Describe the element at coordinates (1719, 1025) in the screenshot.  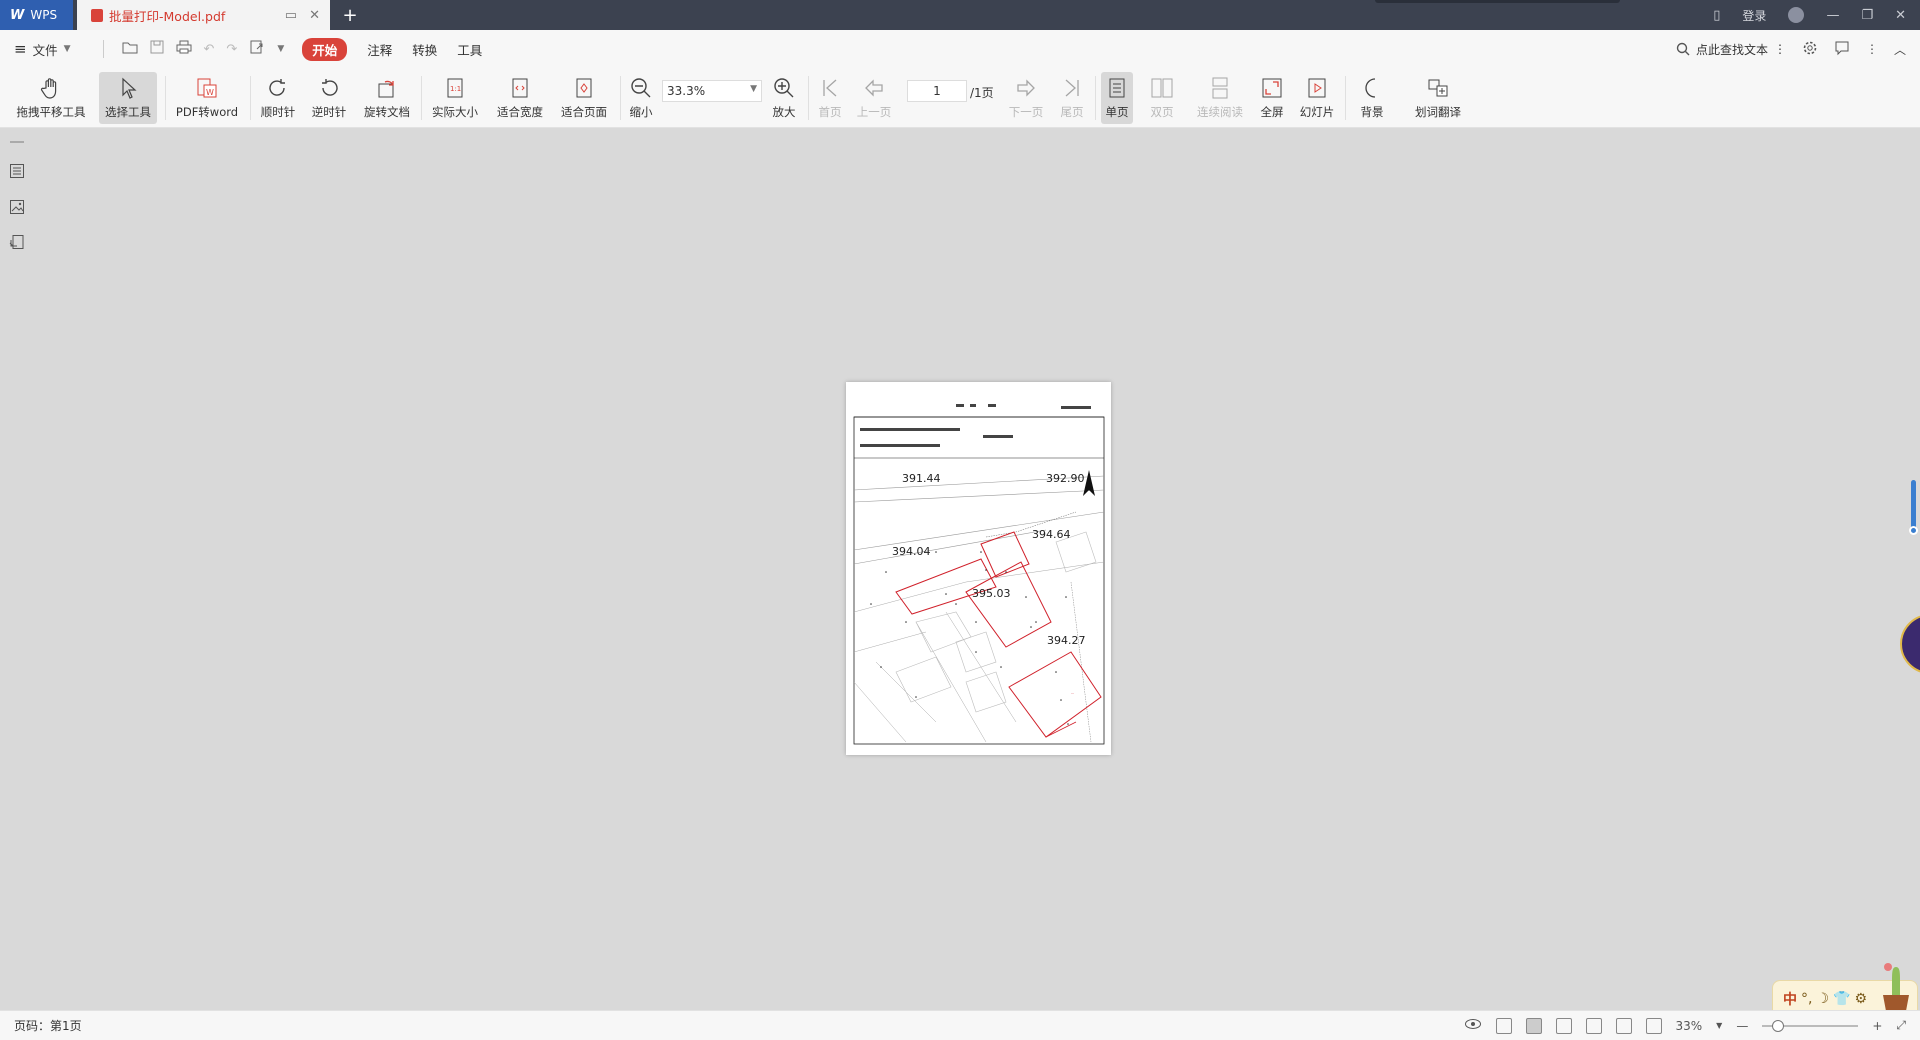
I see `chevron-down-icon: ▼` at that location.